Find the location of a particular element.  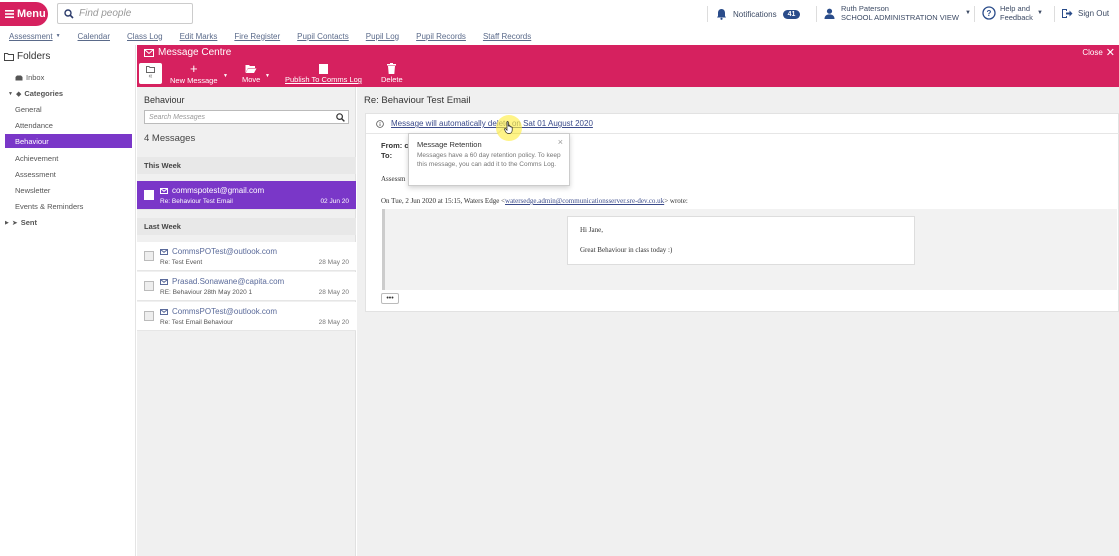

close-icon: × is located at coordinates (560, 142).